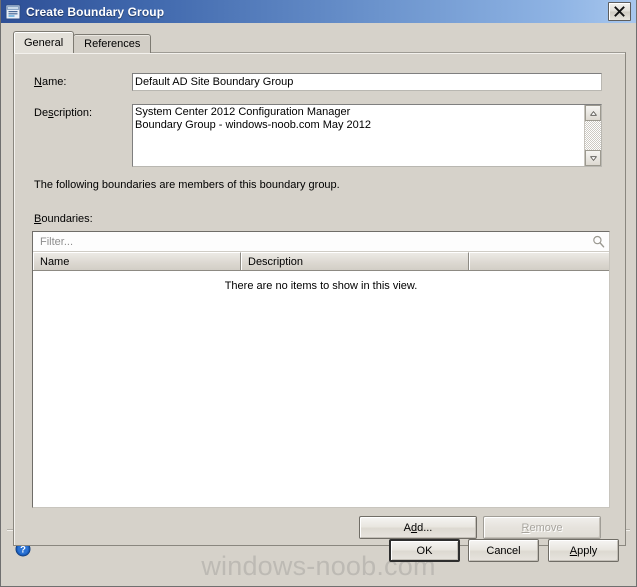 This screenshot has width=637, height=587. What do you see at coordinates (41, 113) in the screenshot?
I see `description-label-pre: De` at bounding box center [41, 113].